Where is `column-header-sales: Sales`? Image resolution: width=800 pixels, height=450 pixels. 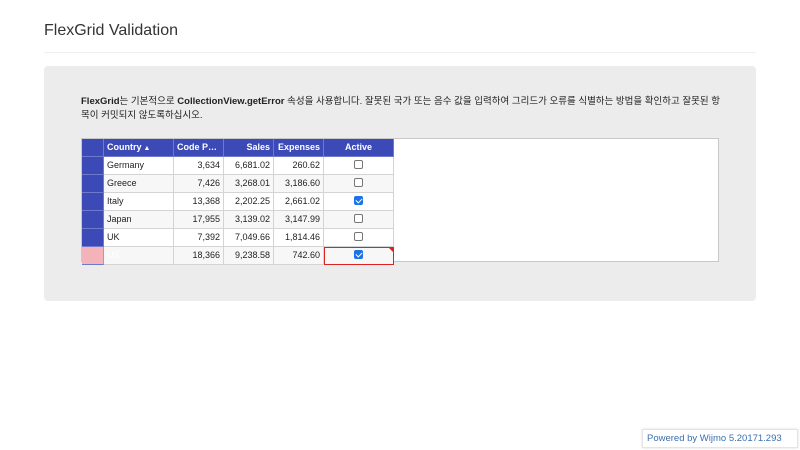
column-header-sales: Sales is located at coordinates (249, 148).